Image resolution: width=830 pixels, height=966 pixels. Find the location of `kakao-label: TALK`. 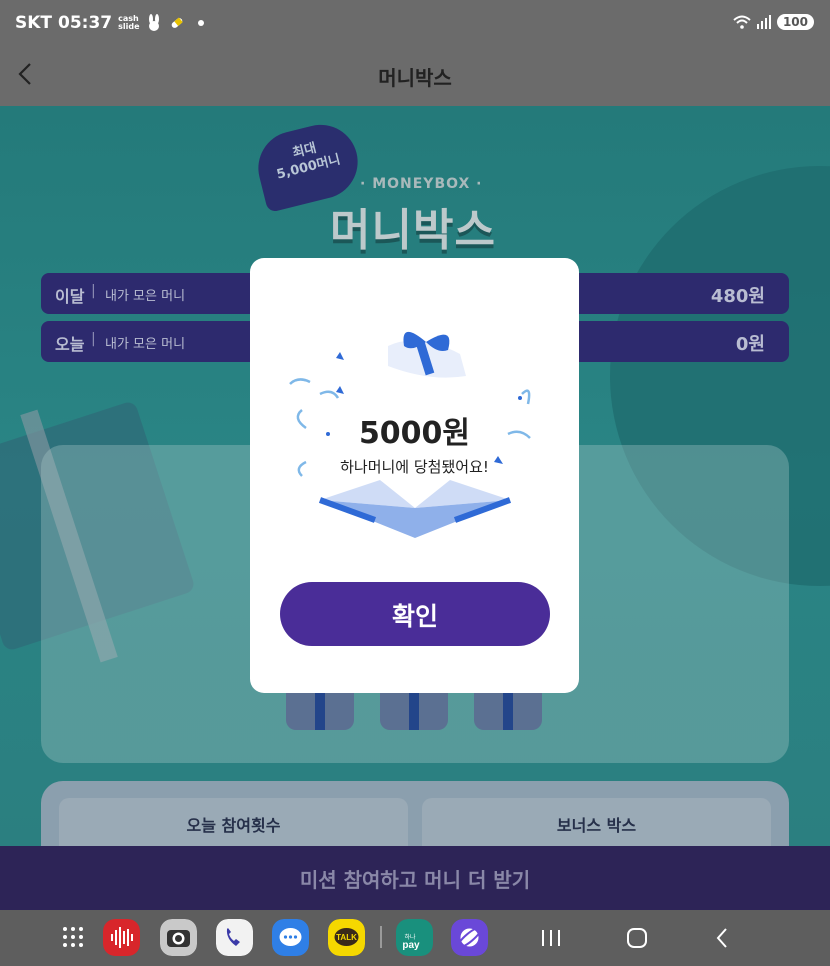

kakao-label: TALK is located at coordinates (346, 937).